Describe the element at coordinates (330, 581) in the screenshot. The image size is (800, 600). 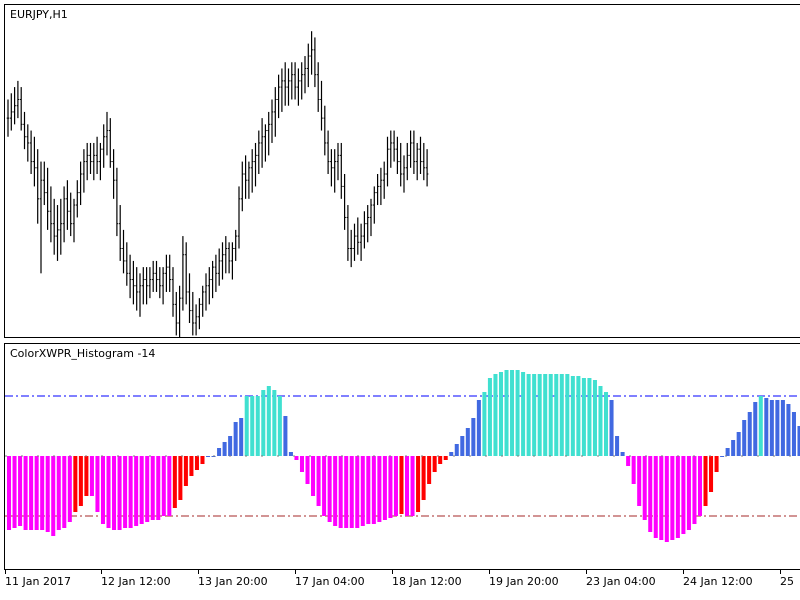
I see `time-tick-label: 17 Jan 04:00` at that location.